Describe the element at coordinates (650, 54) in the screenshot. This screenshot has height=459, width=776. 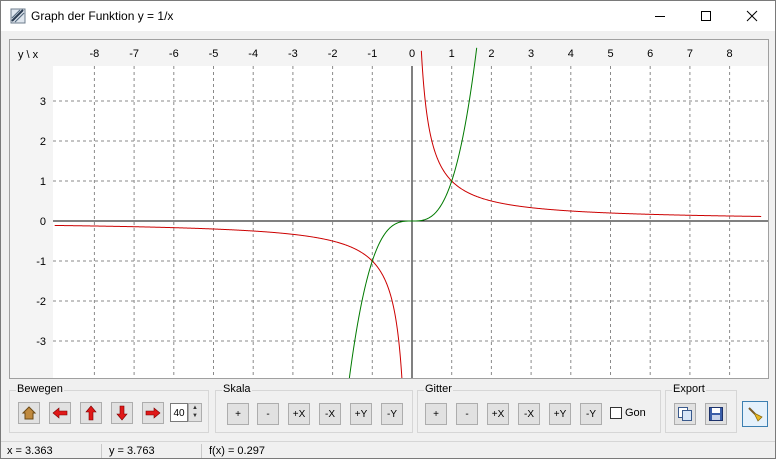
I see `x-tick-label: 6` at that location.